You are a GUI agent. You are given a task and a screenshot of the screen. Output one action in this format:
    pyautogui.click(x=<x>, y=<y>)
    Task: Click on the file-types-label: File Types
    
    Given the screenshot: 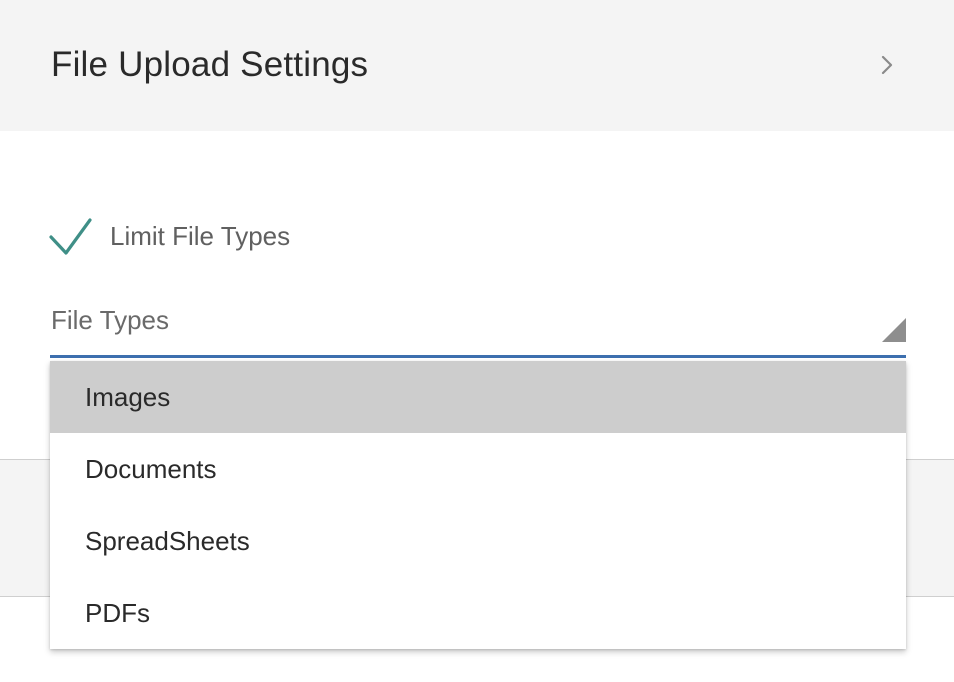 What is the action you would take?
    pyautogui.click(x=110, y=320)
    